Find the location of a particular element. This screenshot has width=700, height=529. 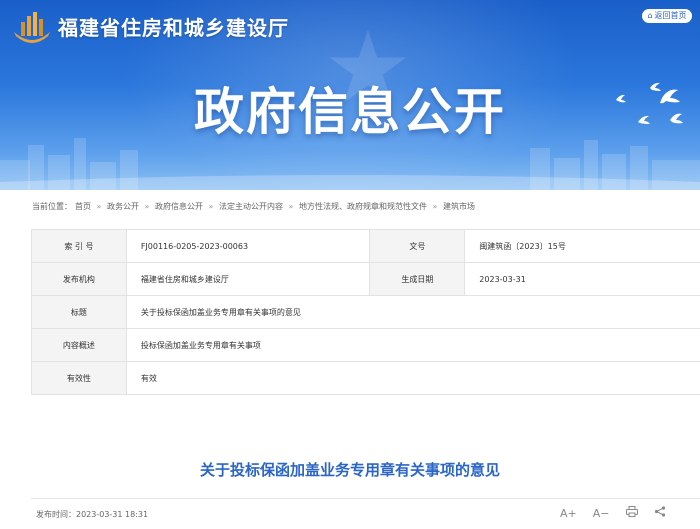

site-title: 福建省住房和城乡建设厅 is located at coordinates (173, 26).